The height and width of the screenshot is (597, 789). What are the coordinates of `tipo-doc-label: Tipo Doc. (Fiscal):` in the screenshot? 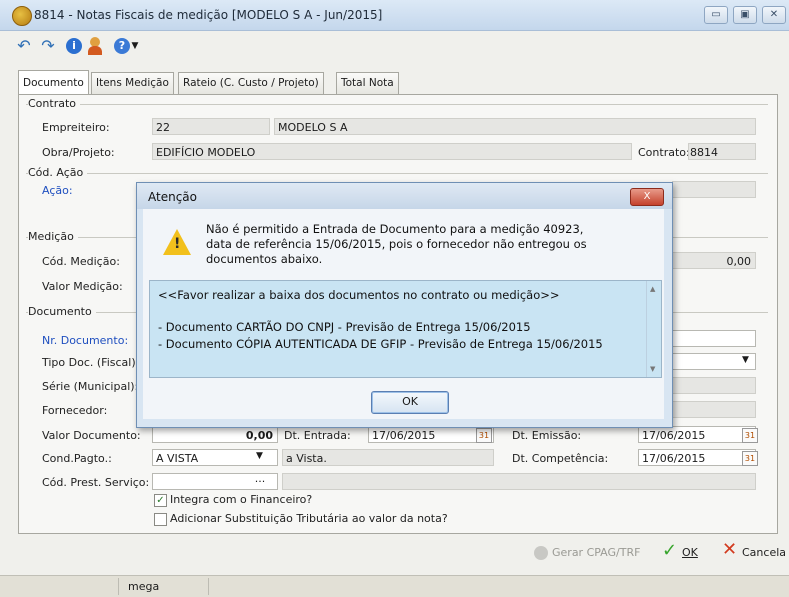 It's located at (91, 362).